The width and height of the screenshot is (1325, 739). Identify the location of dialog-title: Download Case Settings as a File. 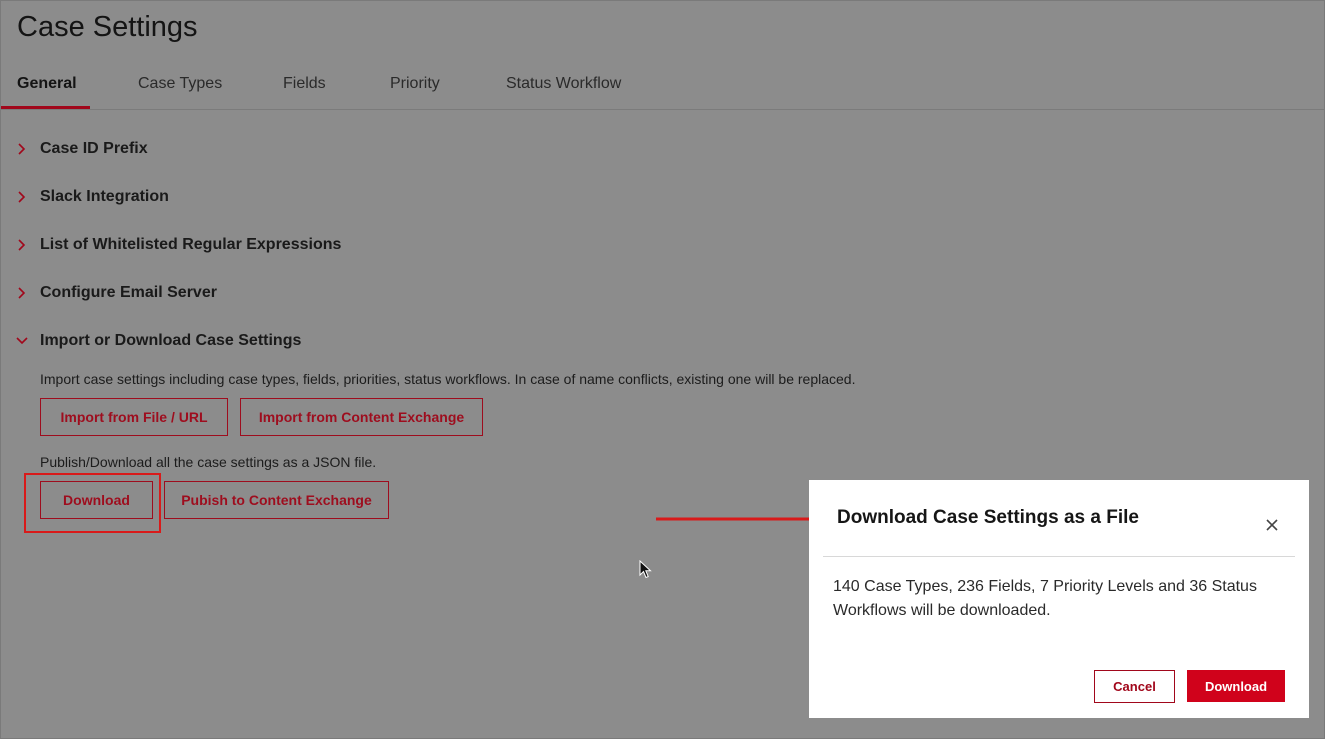
(988, 517).